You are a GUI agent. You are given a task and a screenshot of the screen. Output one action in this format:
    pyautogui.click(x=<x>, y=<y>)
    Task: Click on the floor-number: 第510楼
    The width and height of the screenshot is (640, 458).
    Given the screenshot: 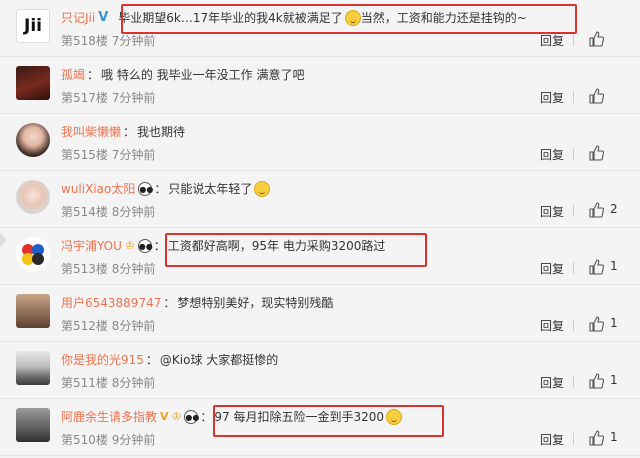 What is the action you would take?
    pyautogui.click(x=84, y=440)
    